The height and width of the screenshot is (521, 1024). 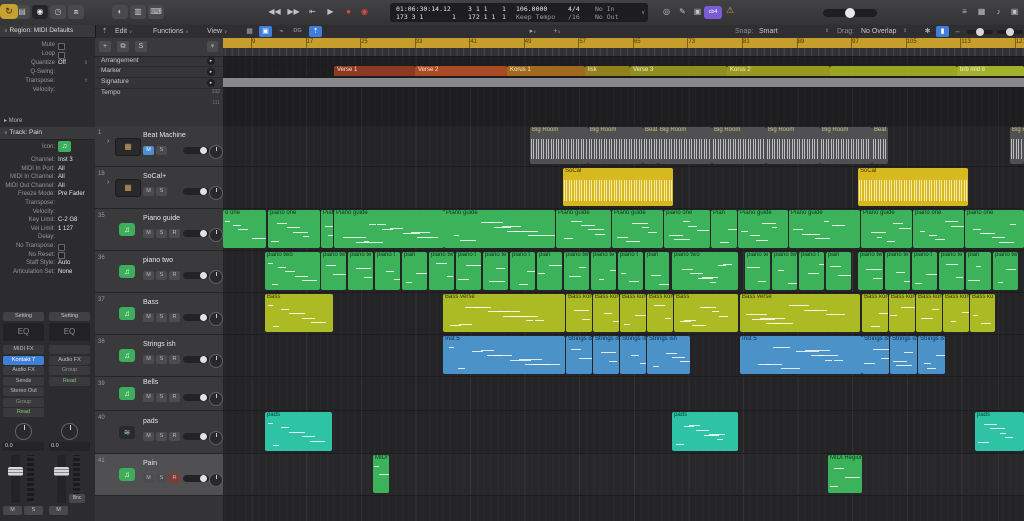 What do you see at coordinates (211, 71) in the screenshot?
I see `global-header-zoom-button: ▸` at bounding box center [211, 71].